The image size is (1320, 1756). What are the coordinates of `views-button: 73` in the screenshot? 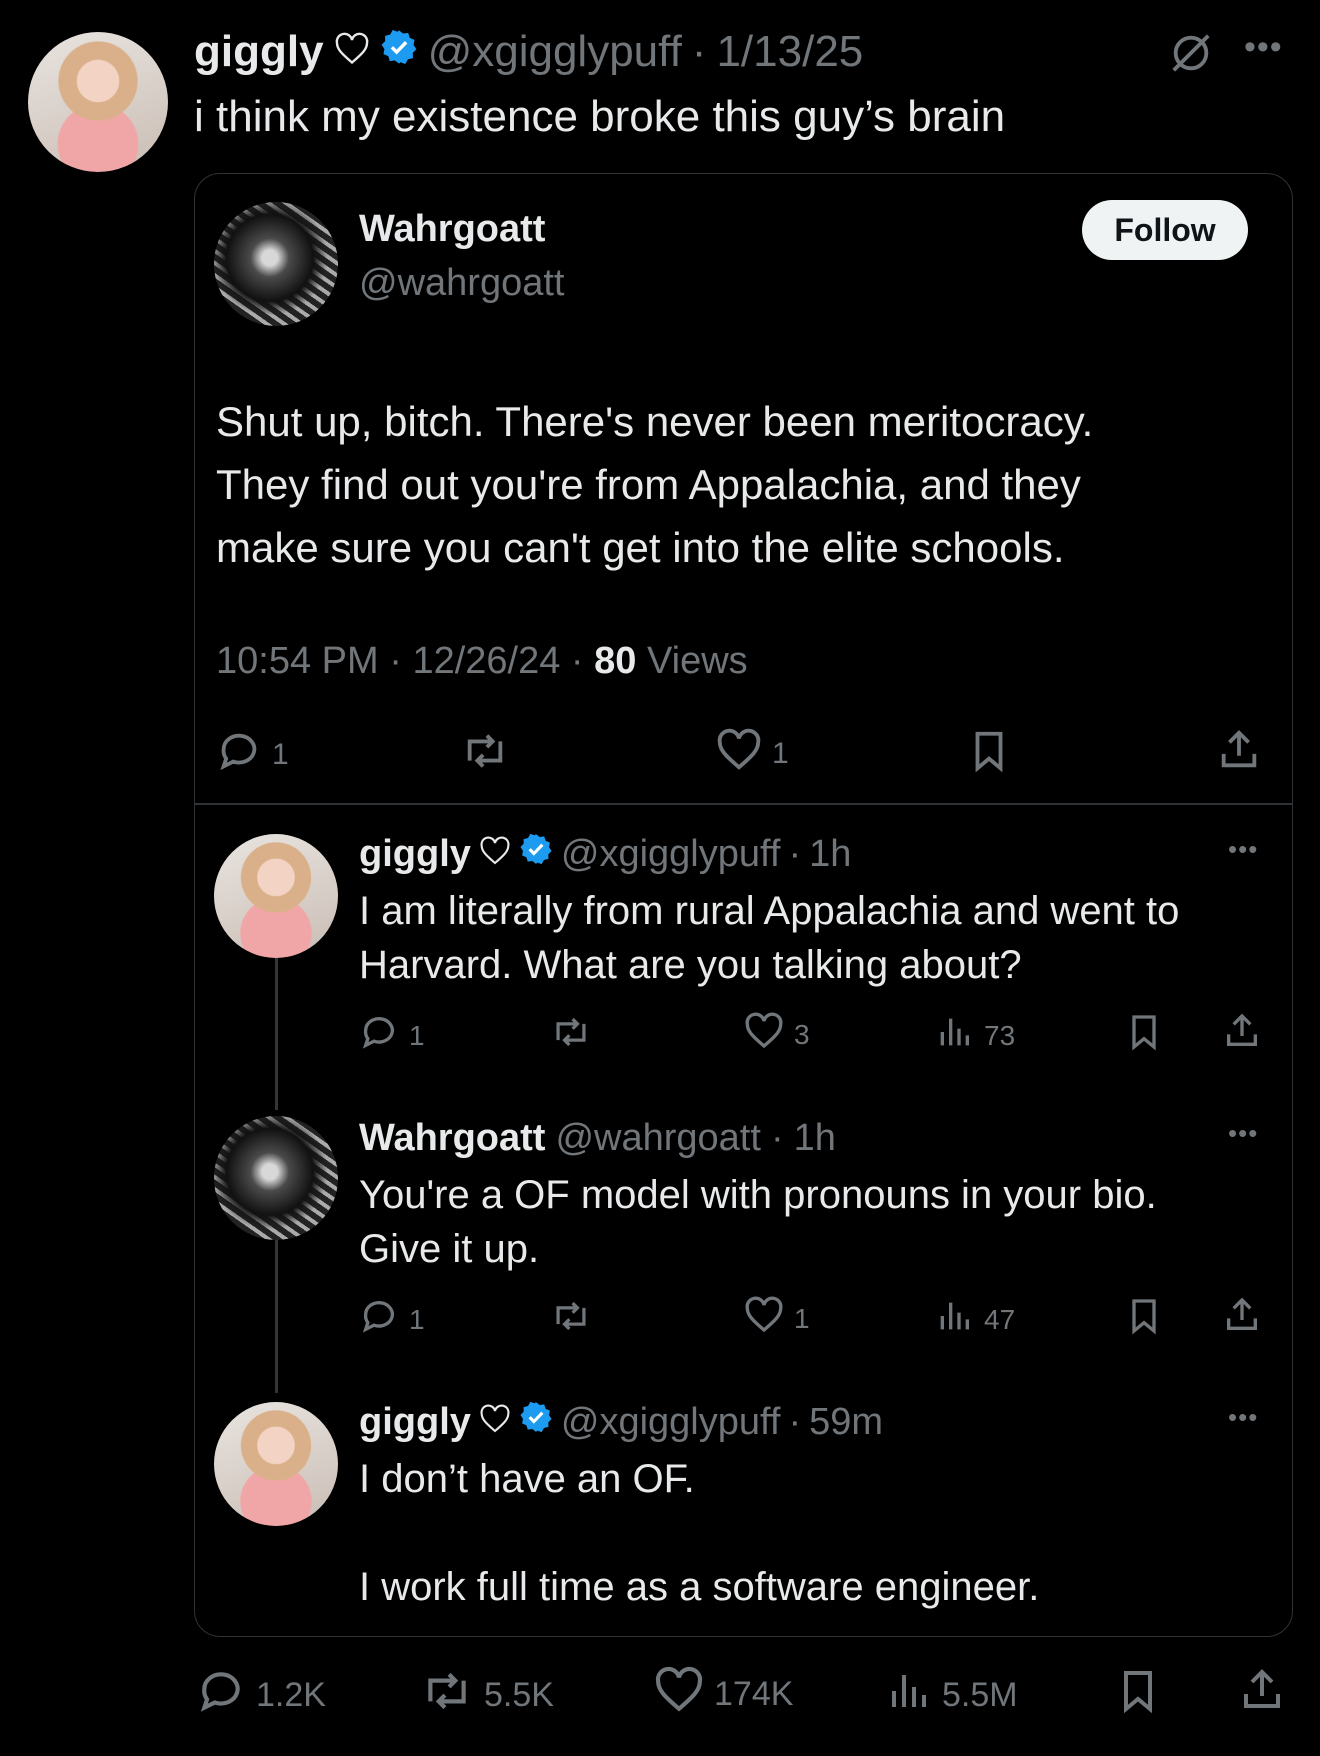 It's located at (974, 1035).